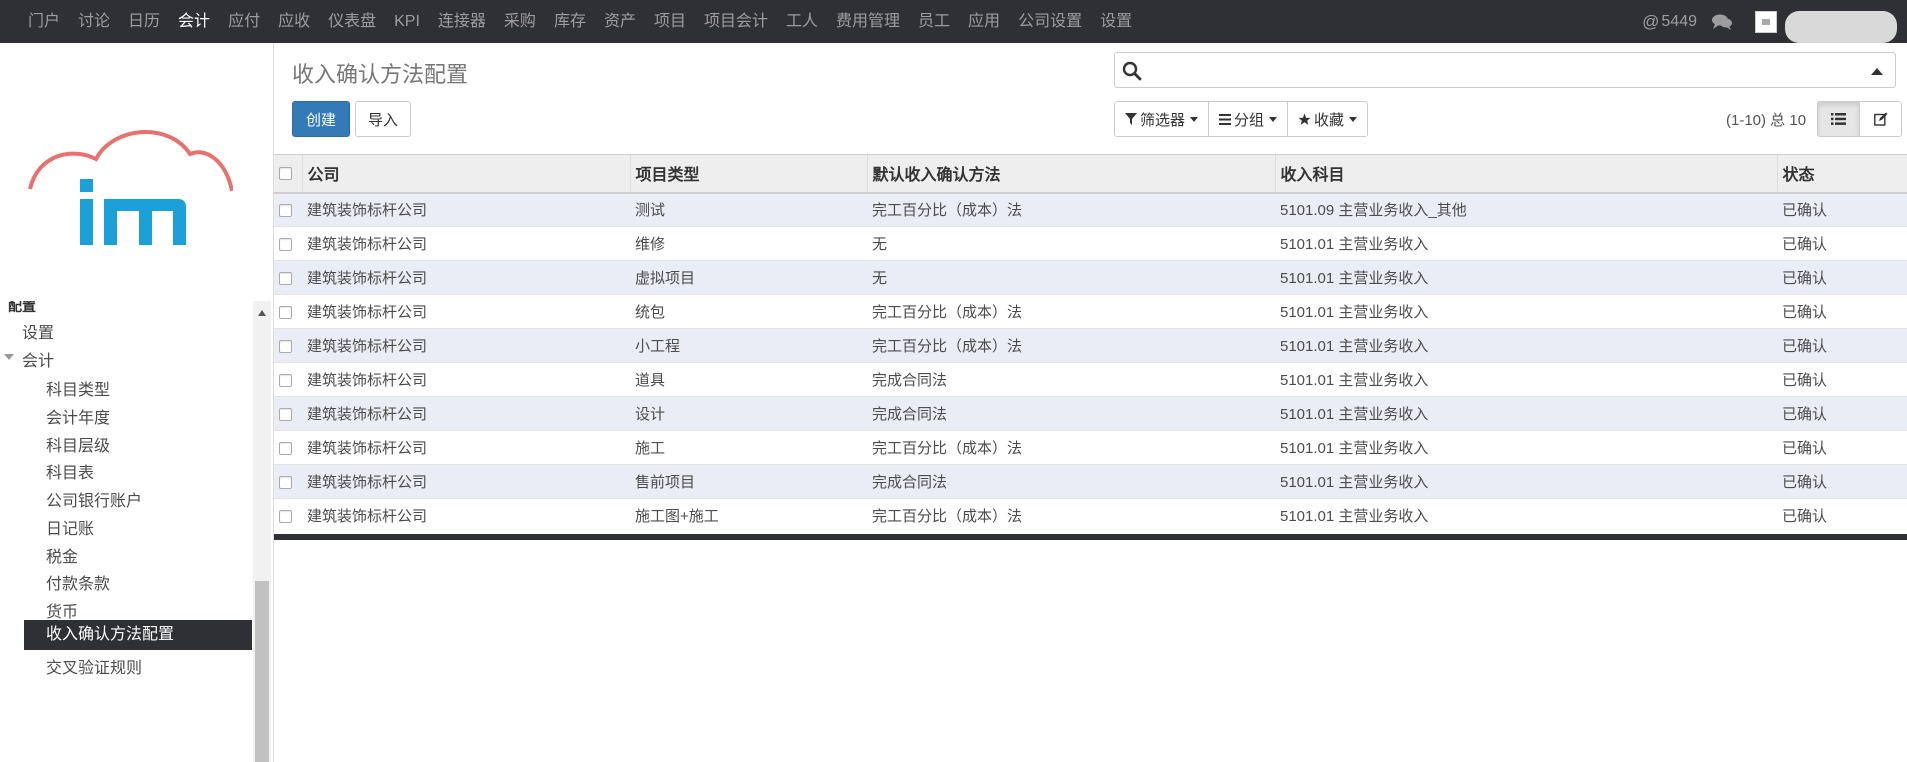  What do you see at coordinates (802, 21) in the screenshot?
I see `nav-item: 工人` at bounding box center [802, 21].